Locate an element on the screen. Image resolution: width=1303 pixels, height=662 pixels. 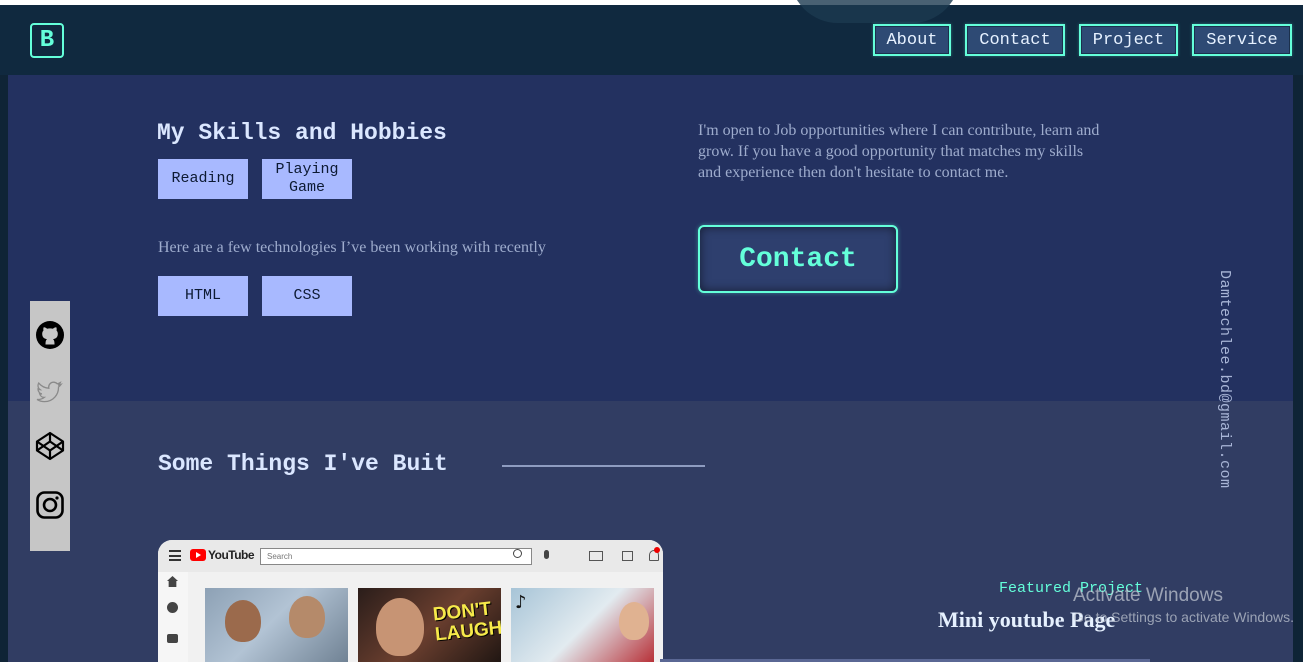
nav-about-button: About is located at coordinates (912, 40).